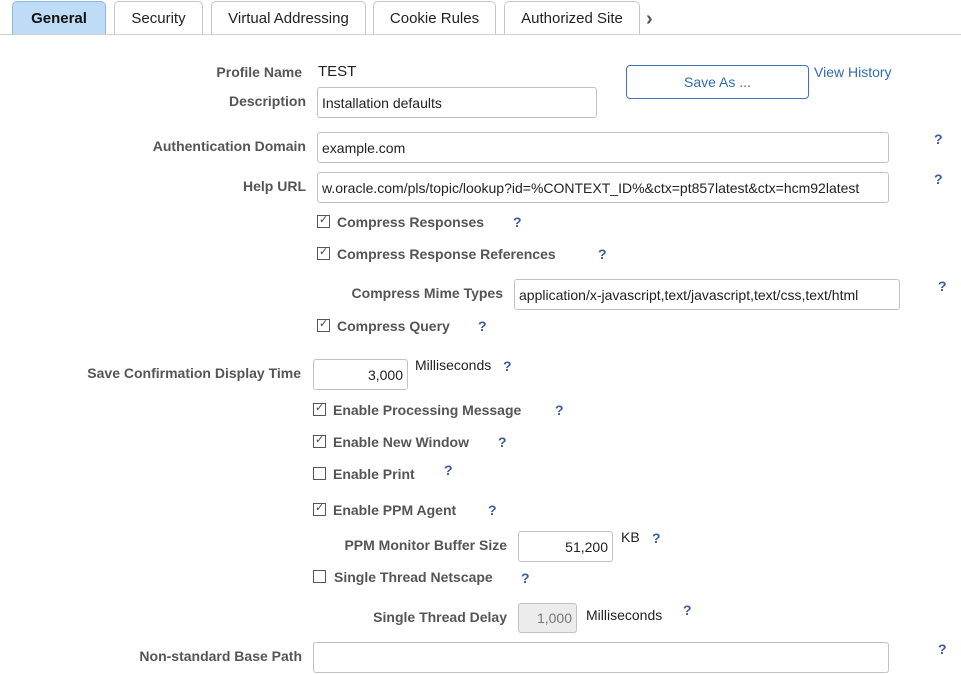  What do you see at coordinates (572, 17) in the screenshot?
I see `tab-authorized-site: Authorized Site` at bounding box center [572, 17].